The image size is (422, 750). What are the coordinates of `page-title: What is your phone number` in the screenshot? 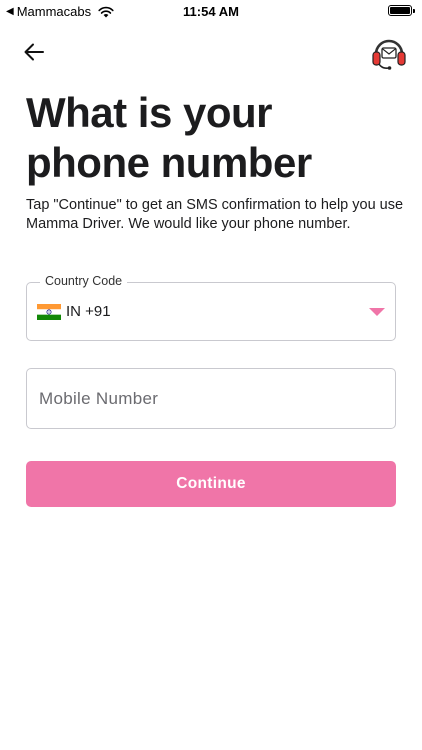 It's located at (169, 137).